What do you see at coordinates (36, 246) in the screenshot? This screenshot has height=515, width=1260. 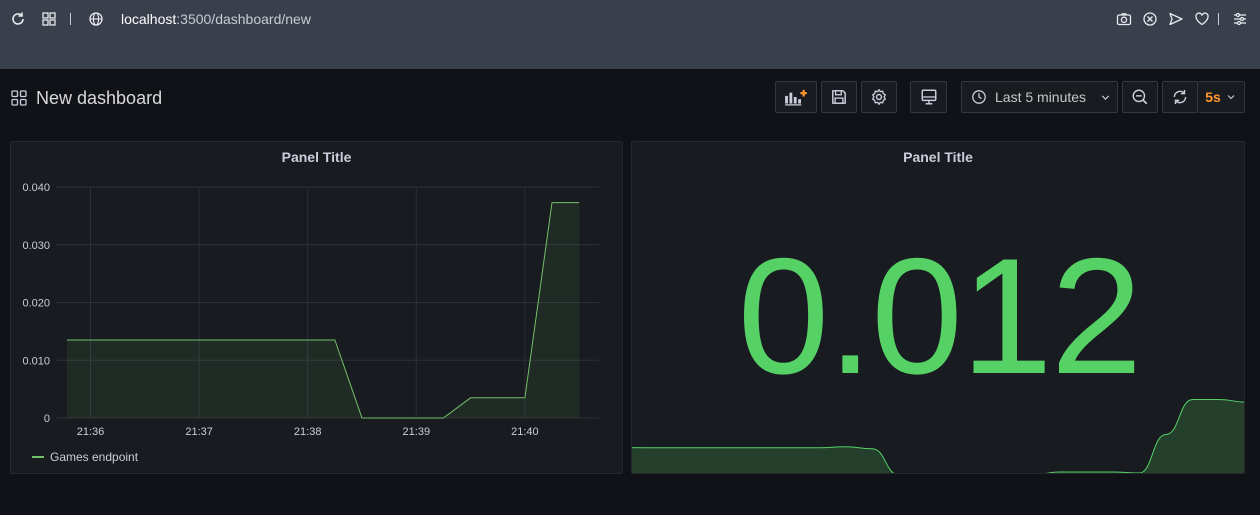 I see `y-tick-label: 0.030` at bounding box center [36, 246].